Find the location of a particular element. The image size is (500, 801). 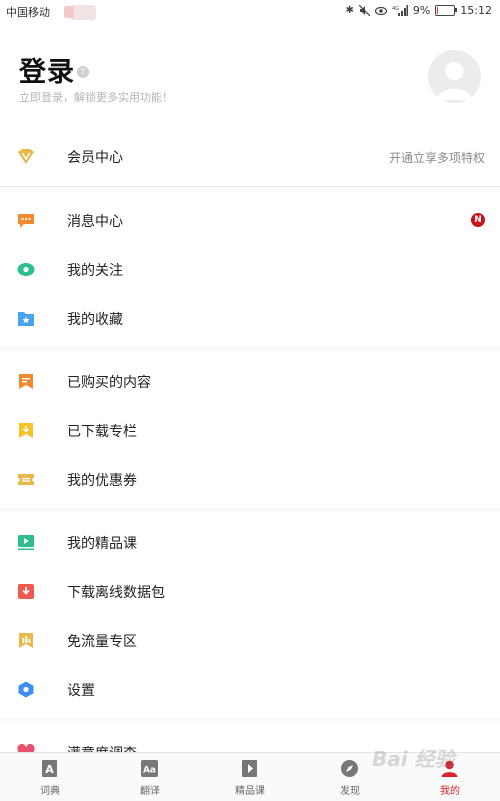

menu-label: 已下载专栏 is located at coordinates (102, 432).